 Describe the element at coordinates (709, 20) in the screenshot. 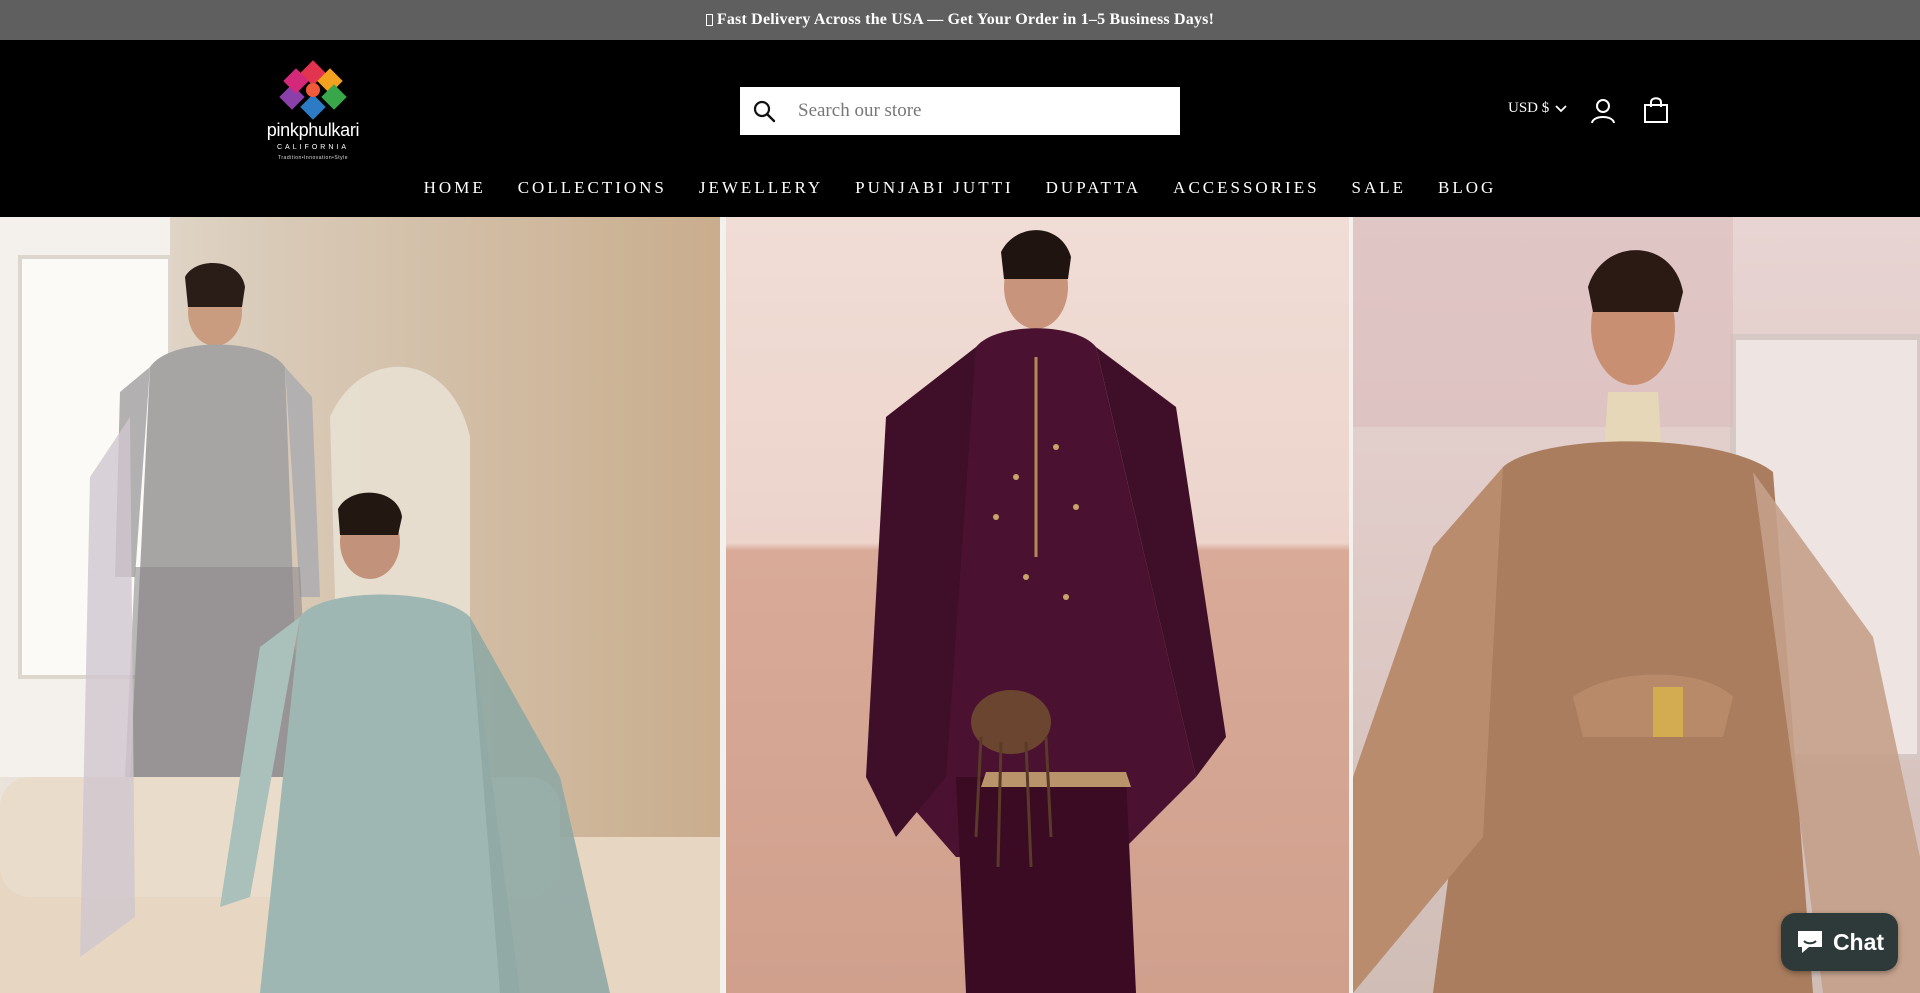

I see `truck-icon` at that location.